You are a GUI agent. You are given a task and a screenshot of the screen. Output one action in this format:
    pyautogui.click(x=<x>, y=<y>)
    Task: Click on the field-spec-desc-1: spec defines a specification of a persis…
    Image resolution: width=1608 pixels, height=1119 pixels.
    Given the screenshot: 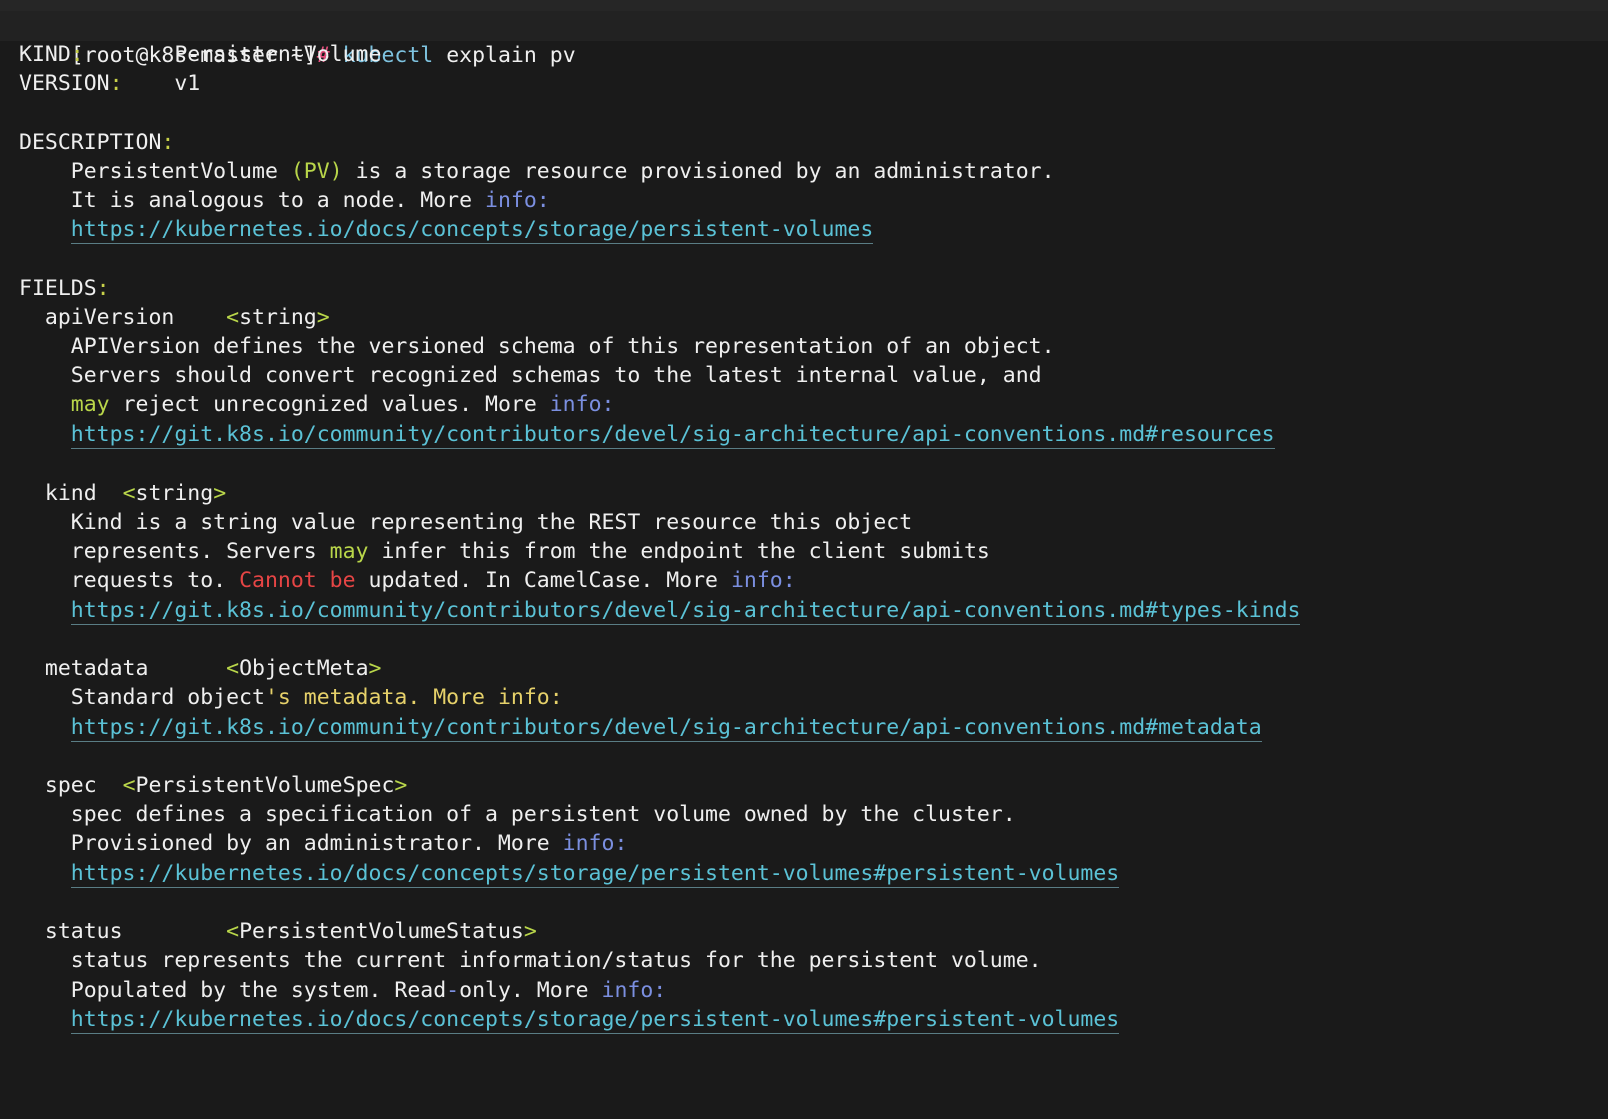 What is the action you would take?
    pyautogui.click(x=543, y=814)
    